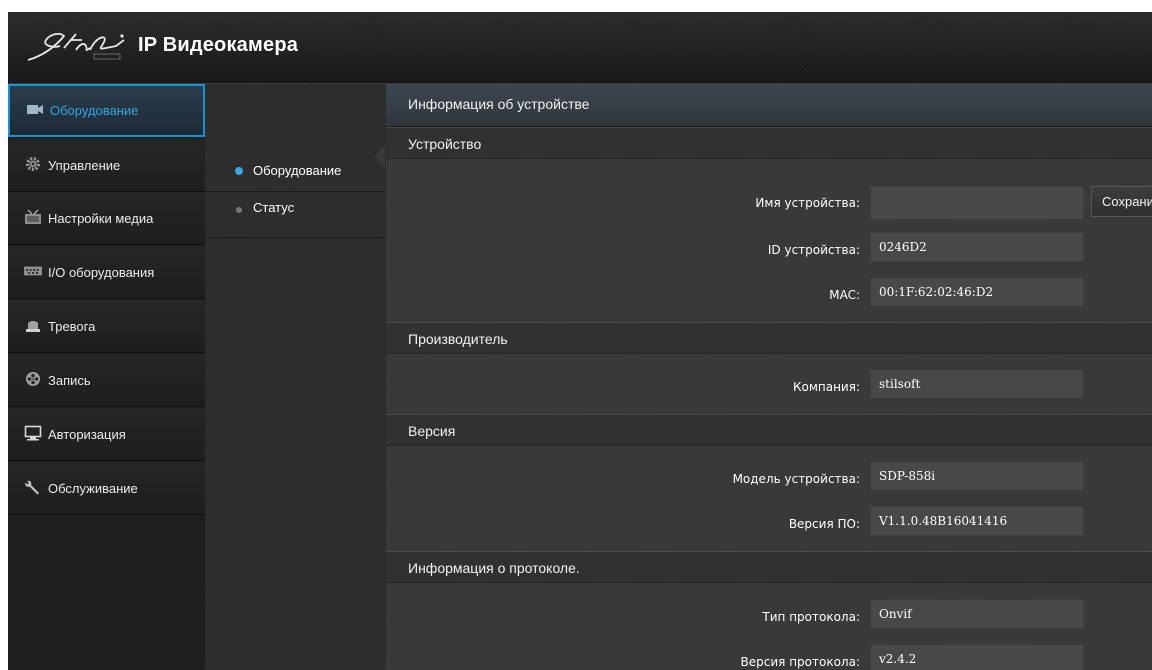 Image resolution: width=1152 pixels, height=670 pixels. I want to click on subnav-item-label: Оборудование, so click(297, 170).